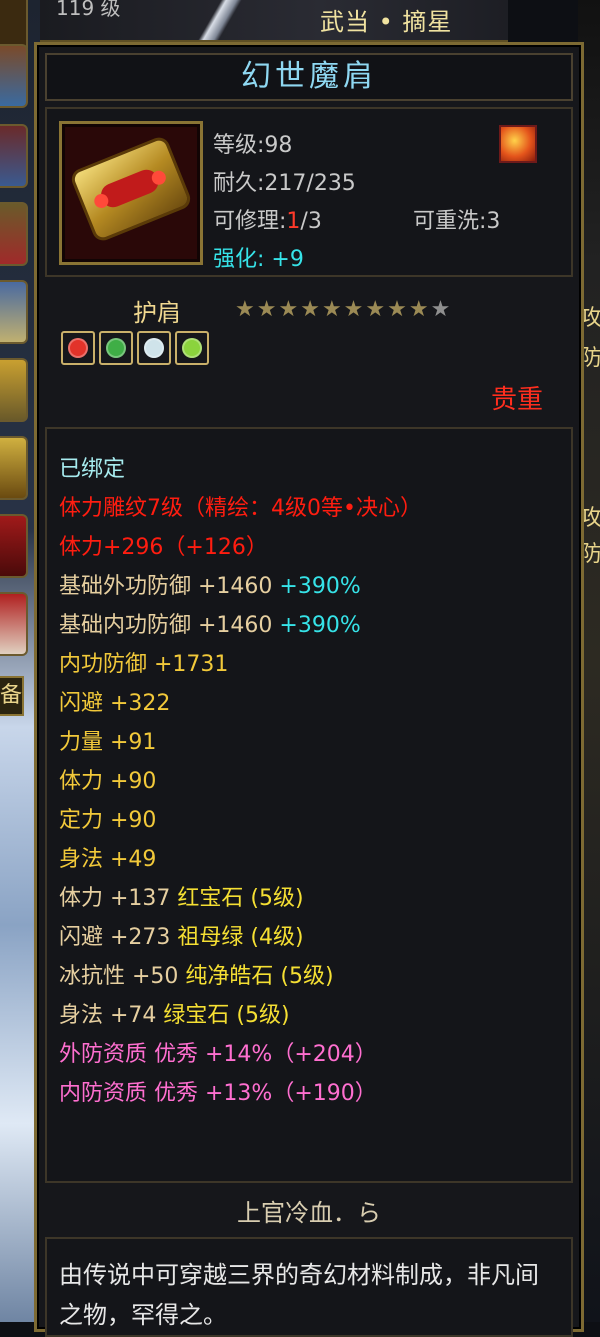 The image size is (600, 1337). I want to click on repair-used: 1, so click(293, 221).